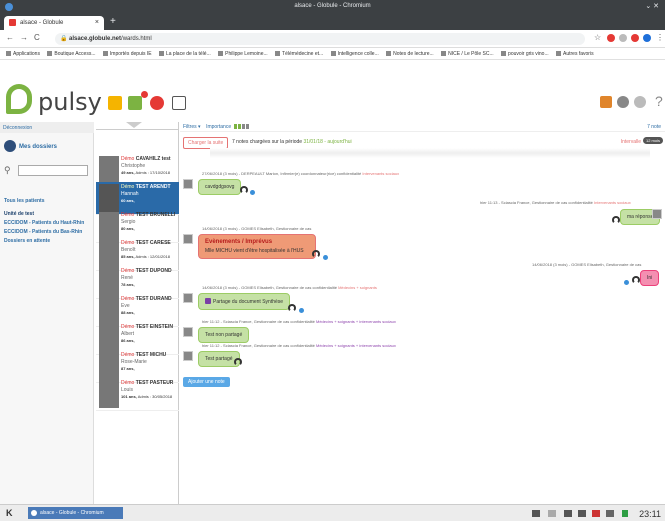 The height and width of the screenshot is (521, 665). Describe the element at coordinates (582, 513) in the screenshot. I see `volume-icon` at that location.